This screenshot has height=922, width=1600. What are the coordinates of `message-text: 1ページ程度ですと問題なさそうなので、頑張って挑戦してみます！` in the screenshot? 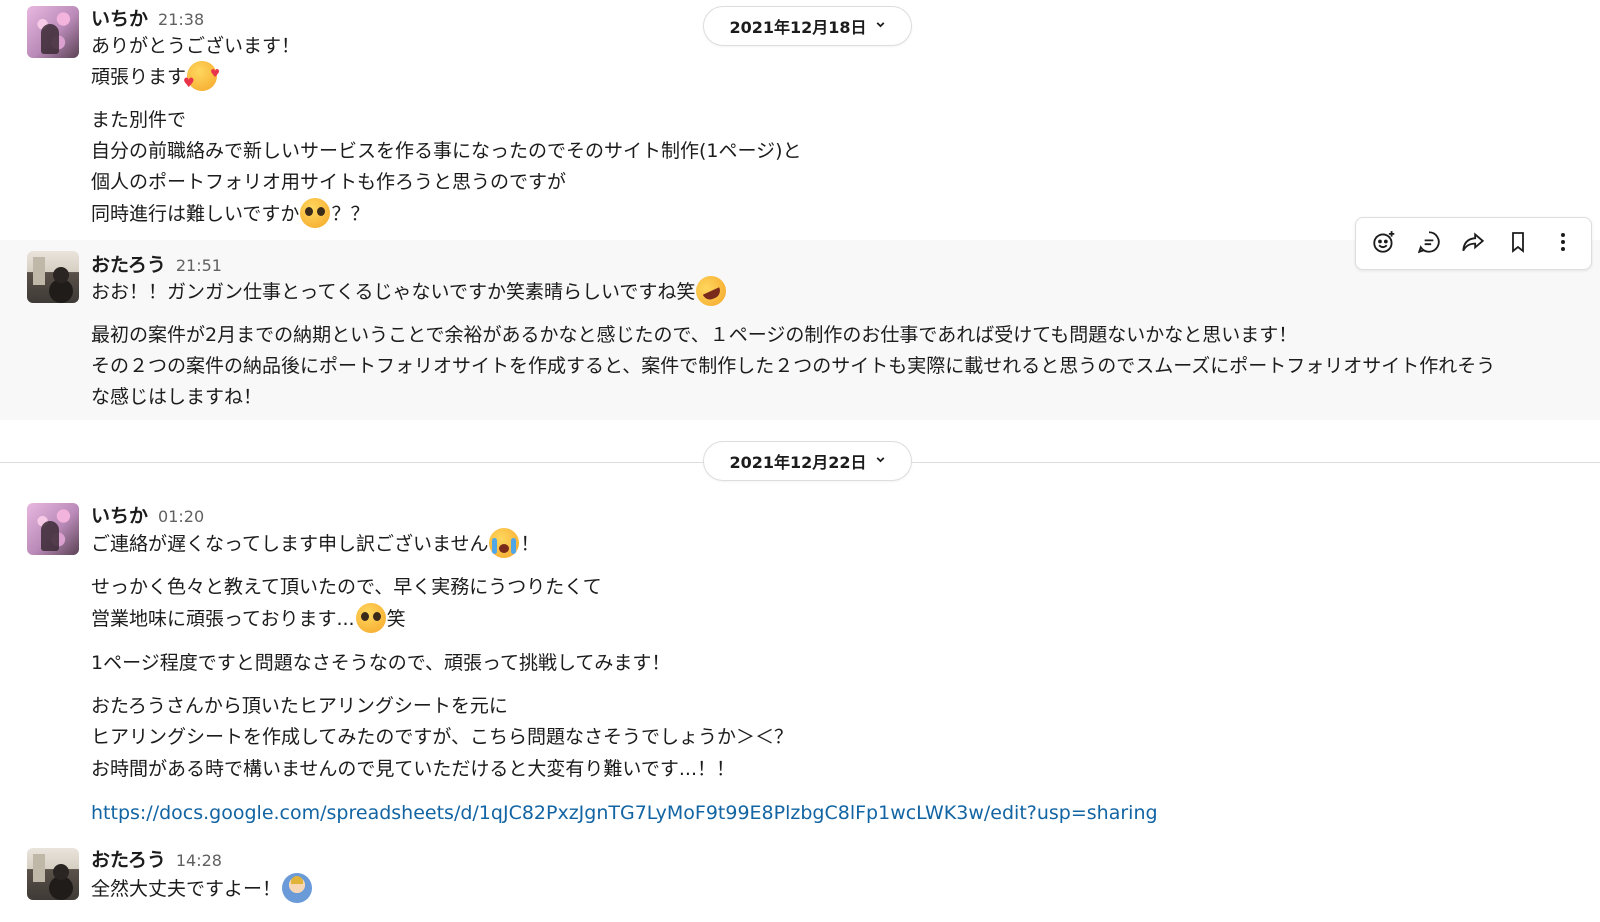 It's located at (381, 663).